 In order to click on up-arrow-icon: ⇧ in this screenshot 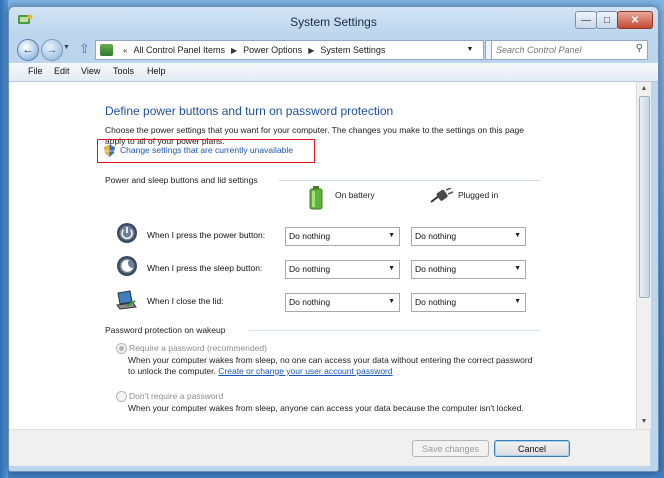, I will do `click(84, 49)`.